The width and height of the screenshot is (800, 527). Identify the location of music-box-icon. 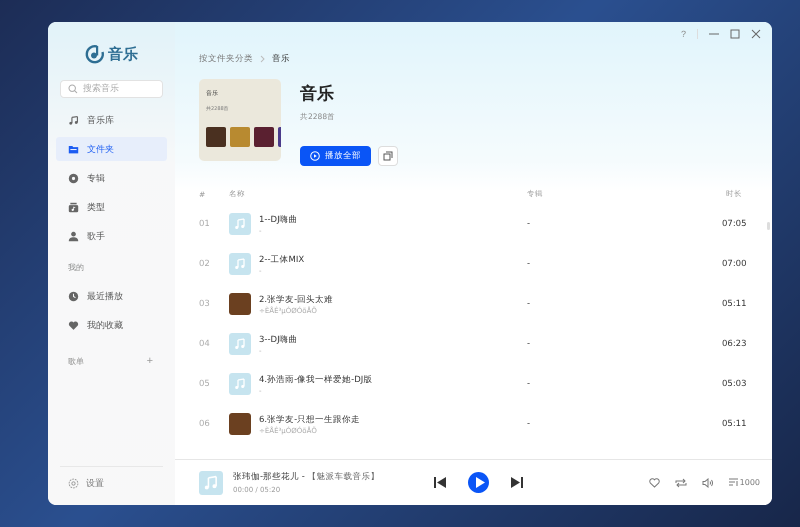
(73, 207).